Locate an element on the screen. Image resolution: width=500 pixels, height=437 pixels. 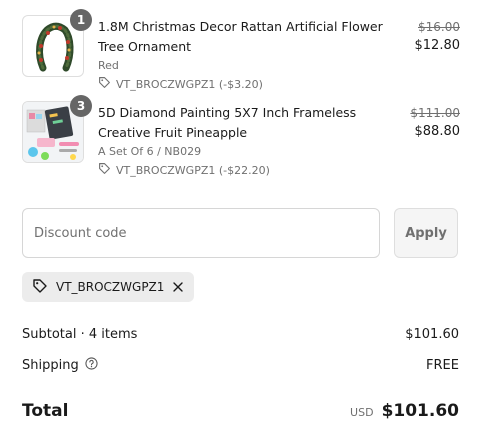
remove-discount-button is located at coordinates (178, 287).